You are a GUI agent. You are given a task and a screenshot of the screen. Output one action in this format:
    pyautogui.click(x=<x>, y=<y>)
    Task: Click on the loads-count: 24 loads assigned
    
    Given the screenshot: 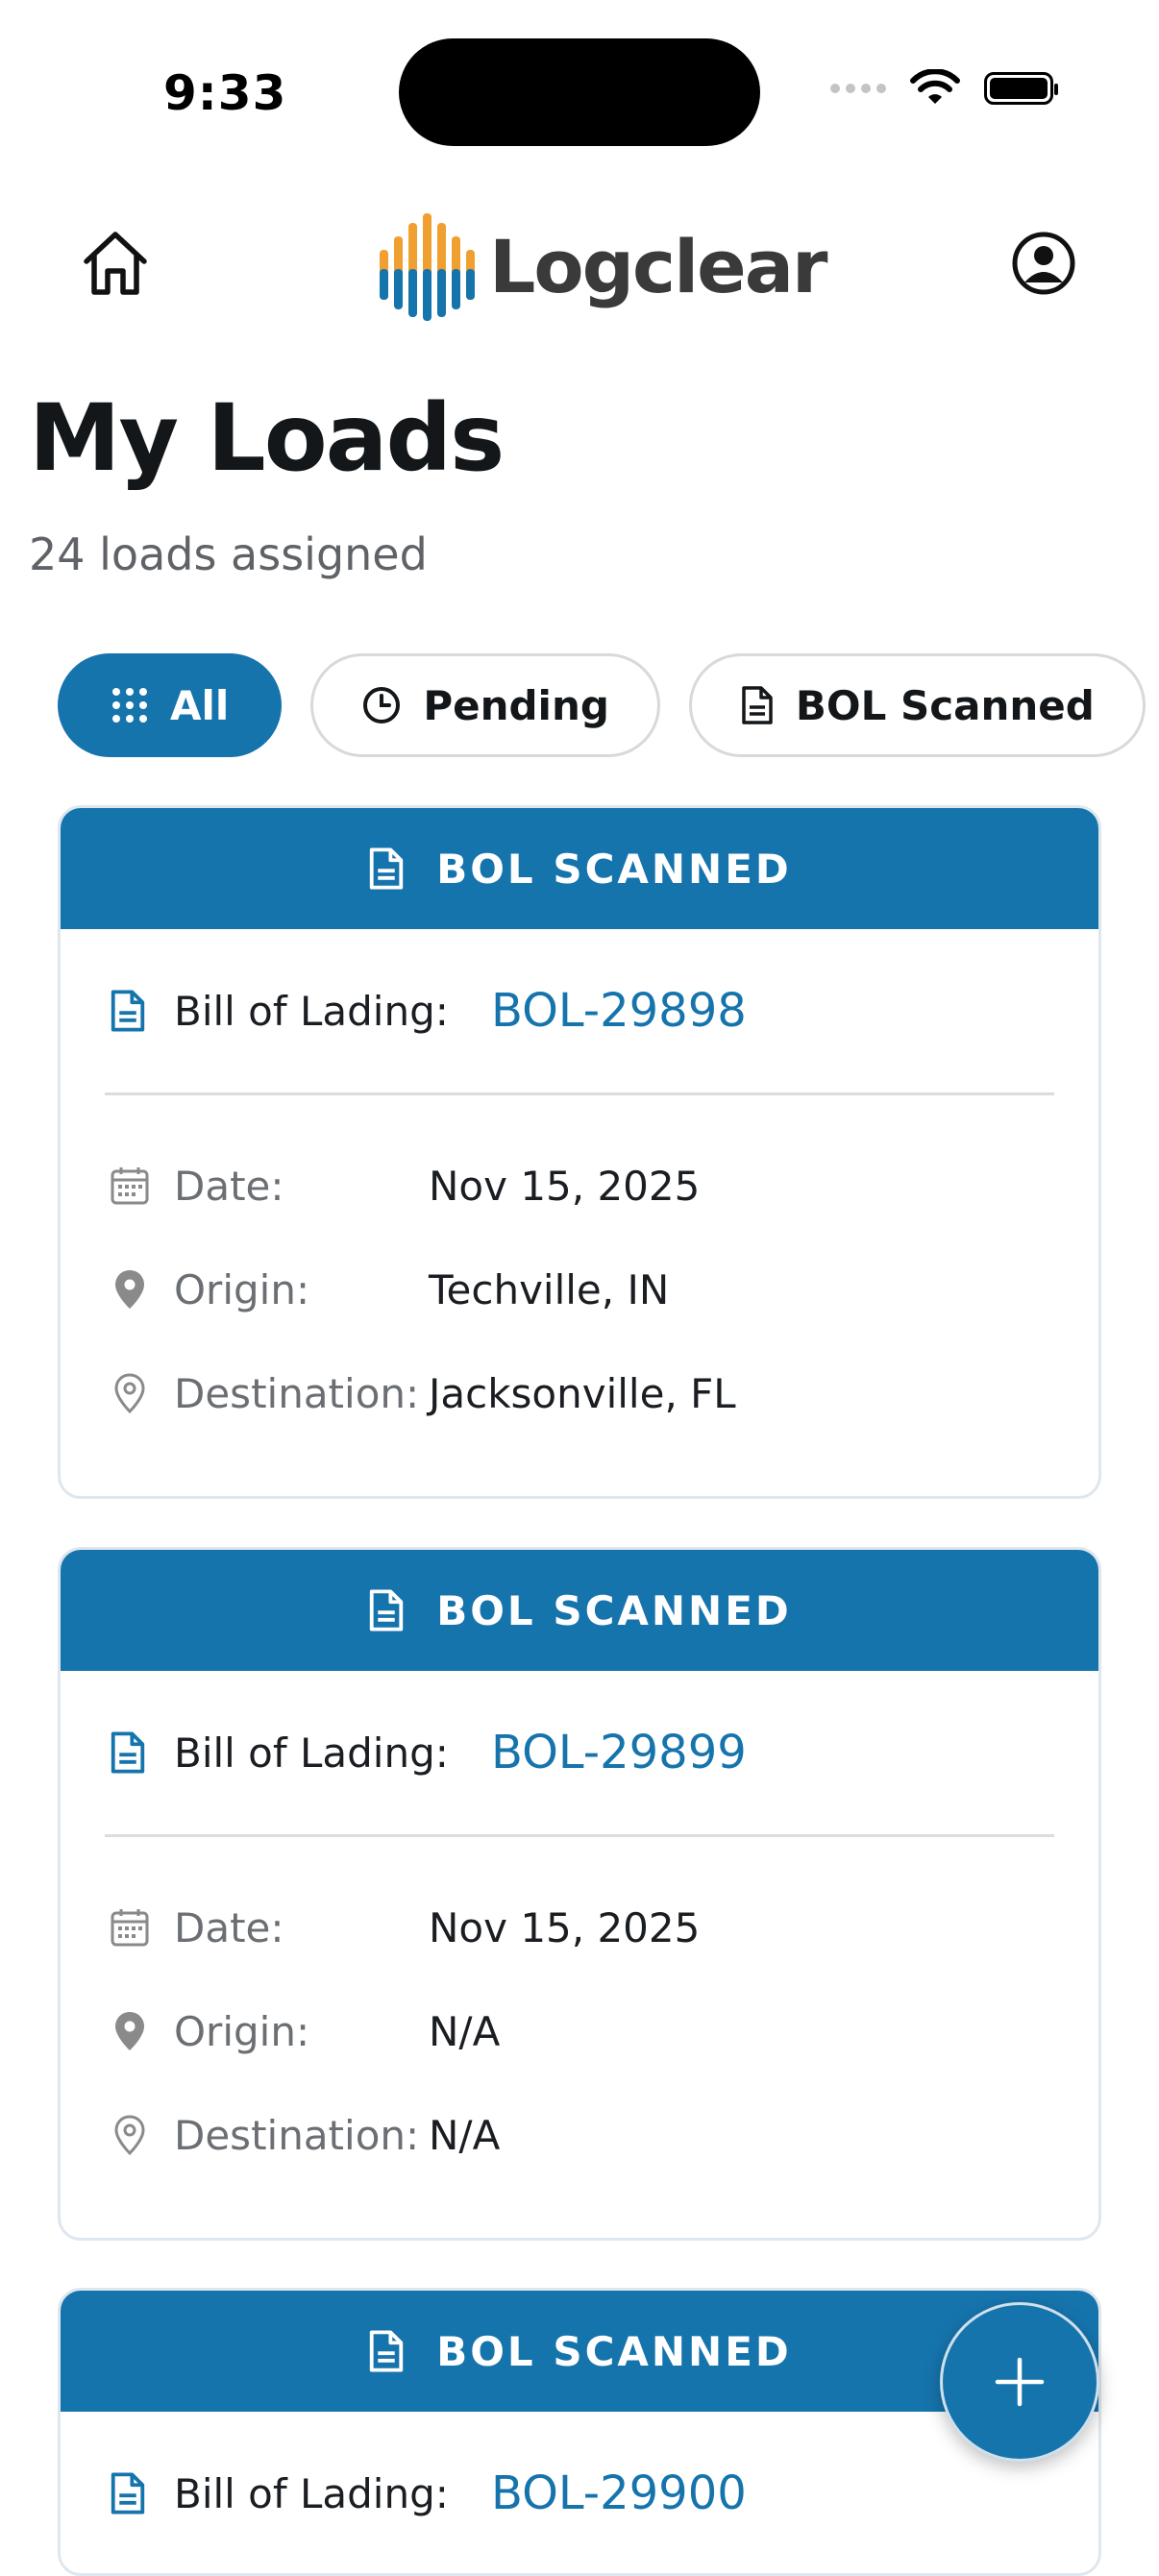 What is the action you would take?
    pyautogui.click(x=228, y=554)
    